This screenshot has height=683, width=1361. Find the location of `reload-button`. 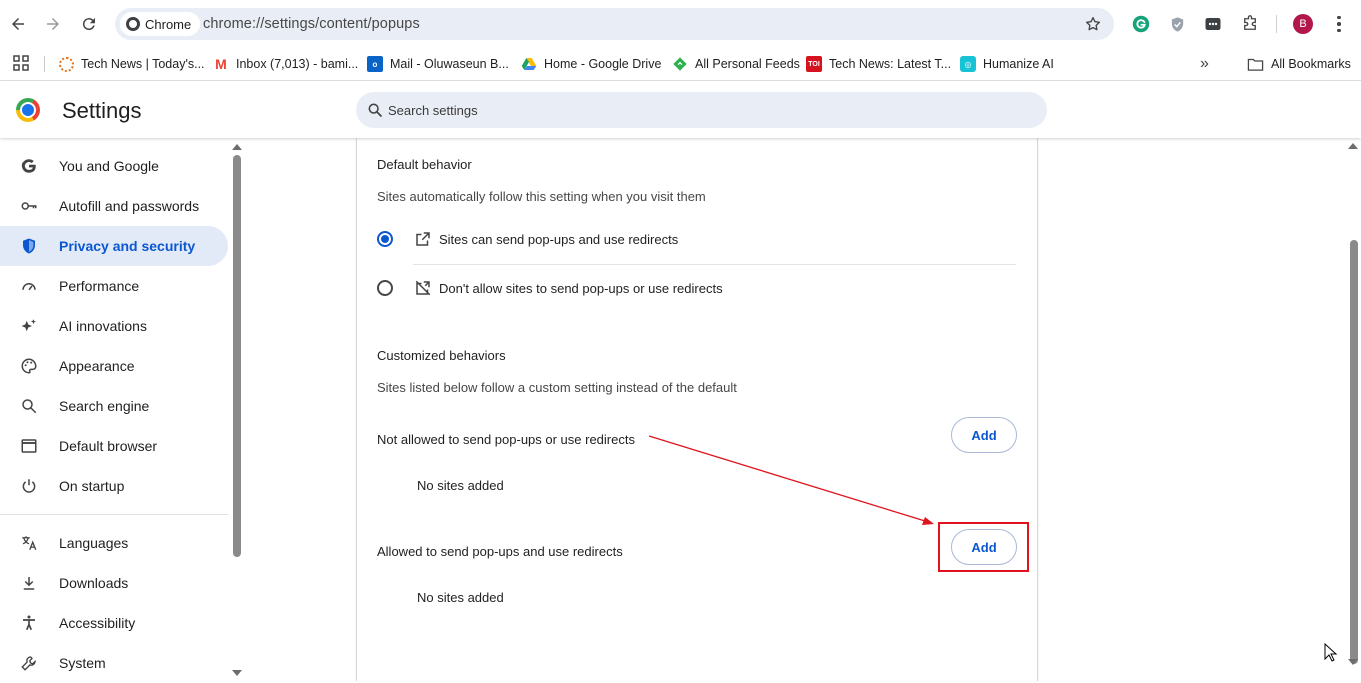

reload-button is located at coordinates (89, 24).